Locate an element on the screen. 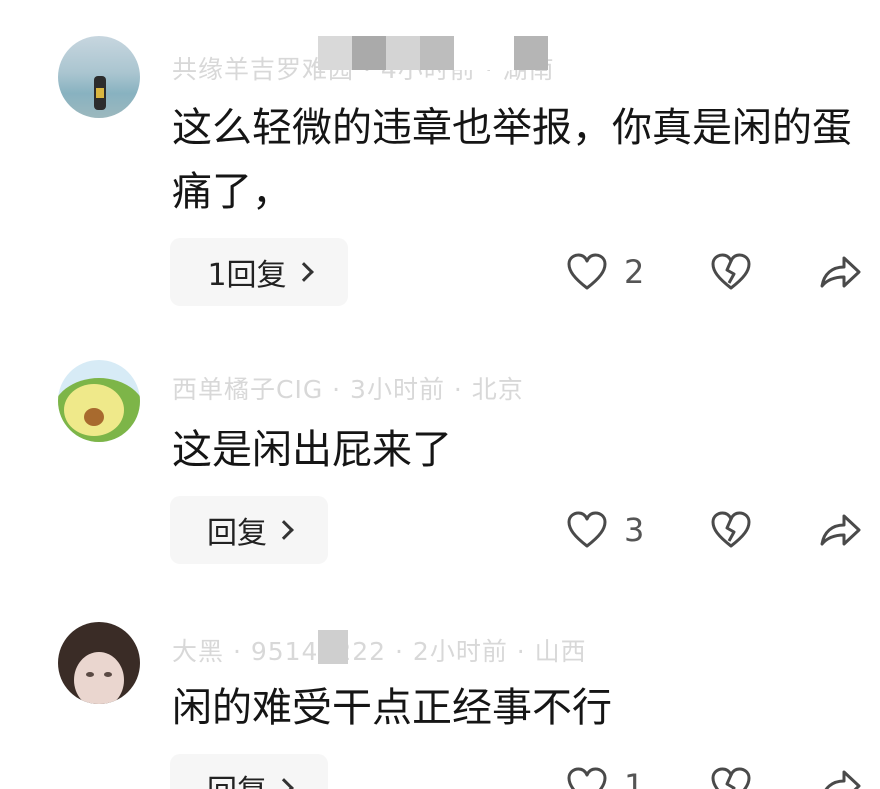 The height and width of the screenshot is (789, 880). blurred-region is located at coordinates (333, 647).